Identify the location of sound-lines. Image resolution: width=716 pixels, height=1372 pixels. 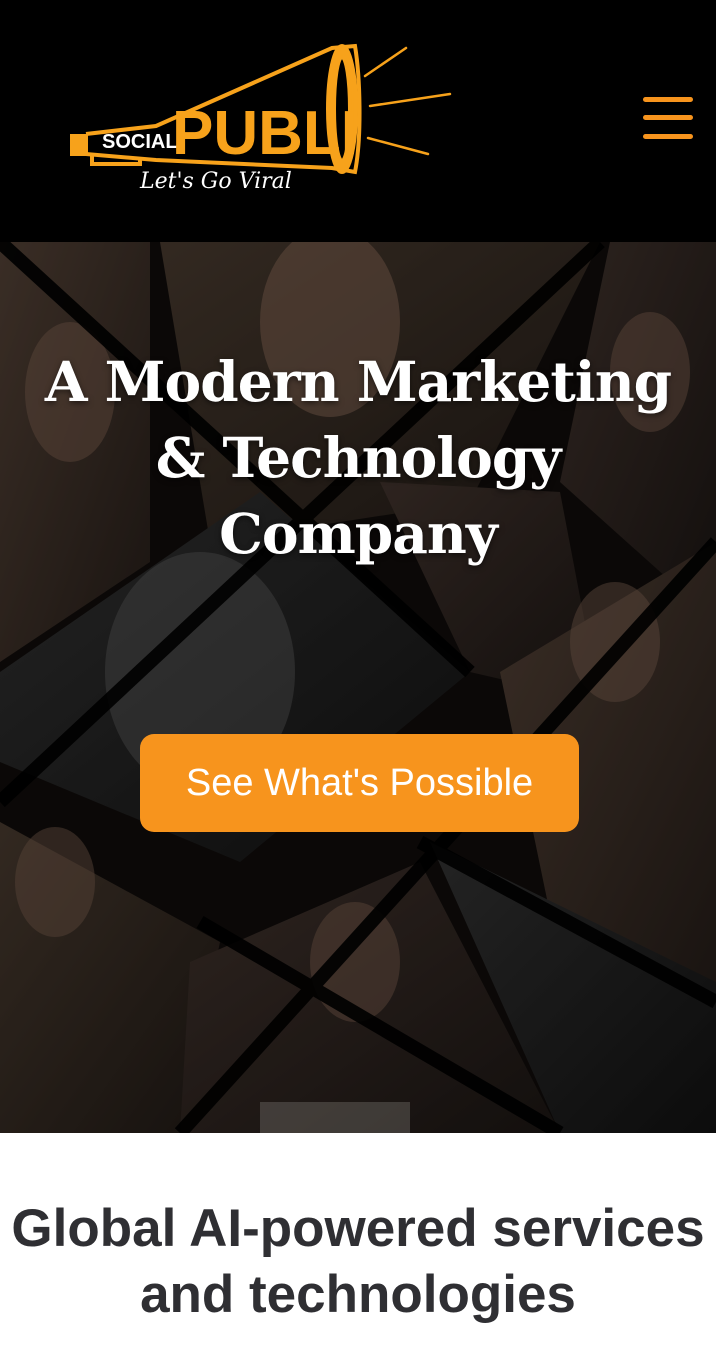
(407, 101).